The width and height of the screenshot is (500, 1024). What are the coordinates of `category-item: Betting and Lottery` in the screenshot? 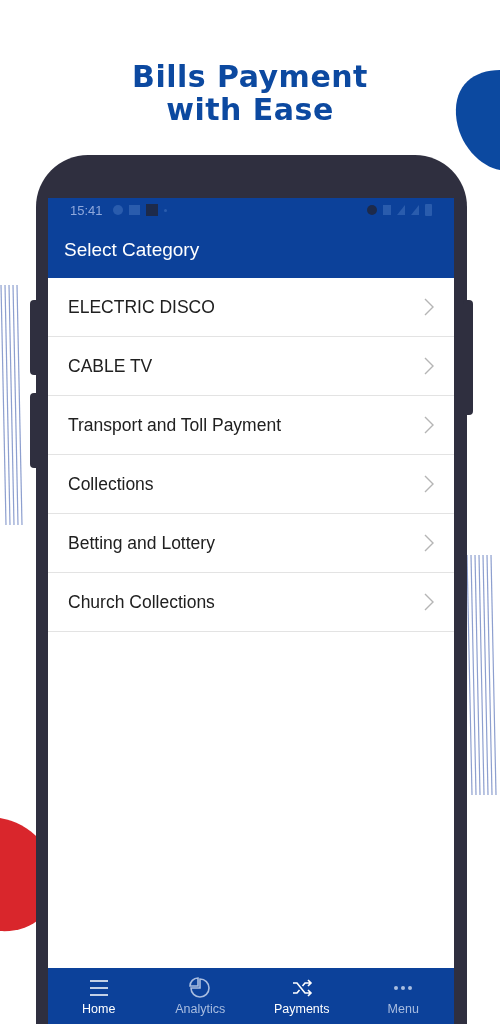 It's located at (251, 543).